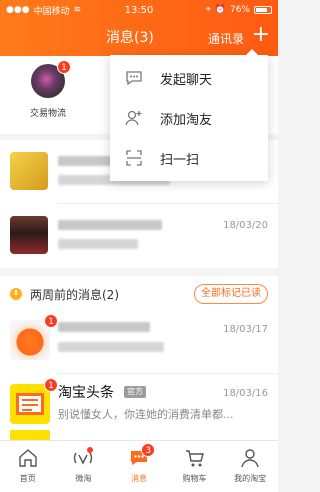 The image size is (320, 492). I want to click on taobao-headline-logo, so click(30, 404).